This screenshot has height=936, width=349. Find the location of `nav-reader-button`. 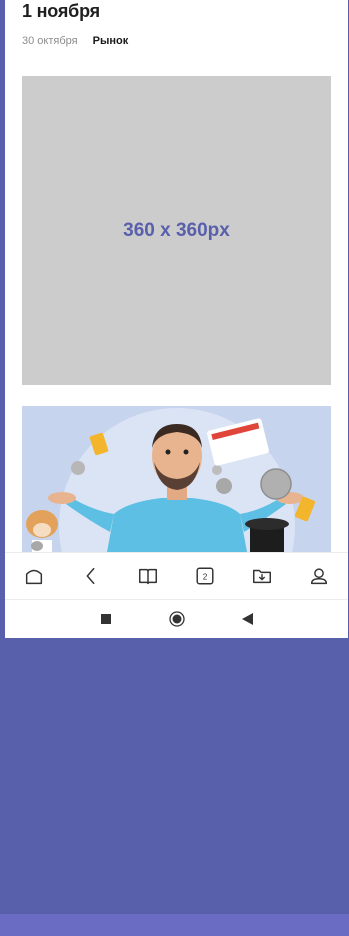

nav-reader-button is located at coordinates (148, 576).